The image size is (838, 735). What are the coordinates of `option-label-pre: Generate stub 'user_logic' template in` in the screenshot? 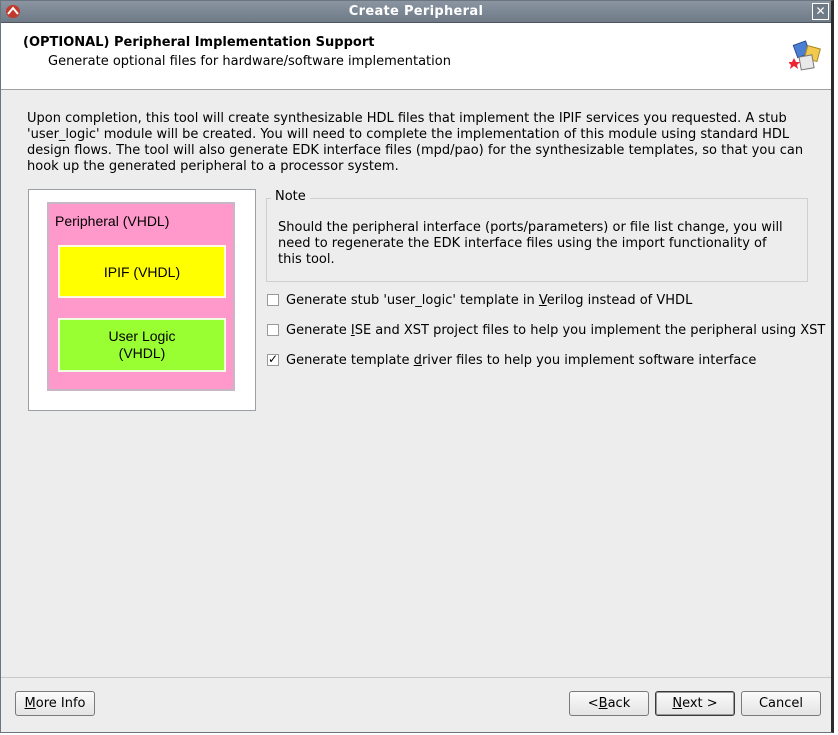 It's located at (412, 300).